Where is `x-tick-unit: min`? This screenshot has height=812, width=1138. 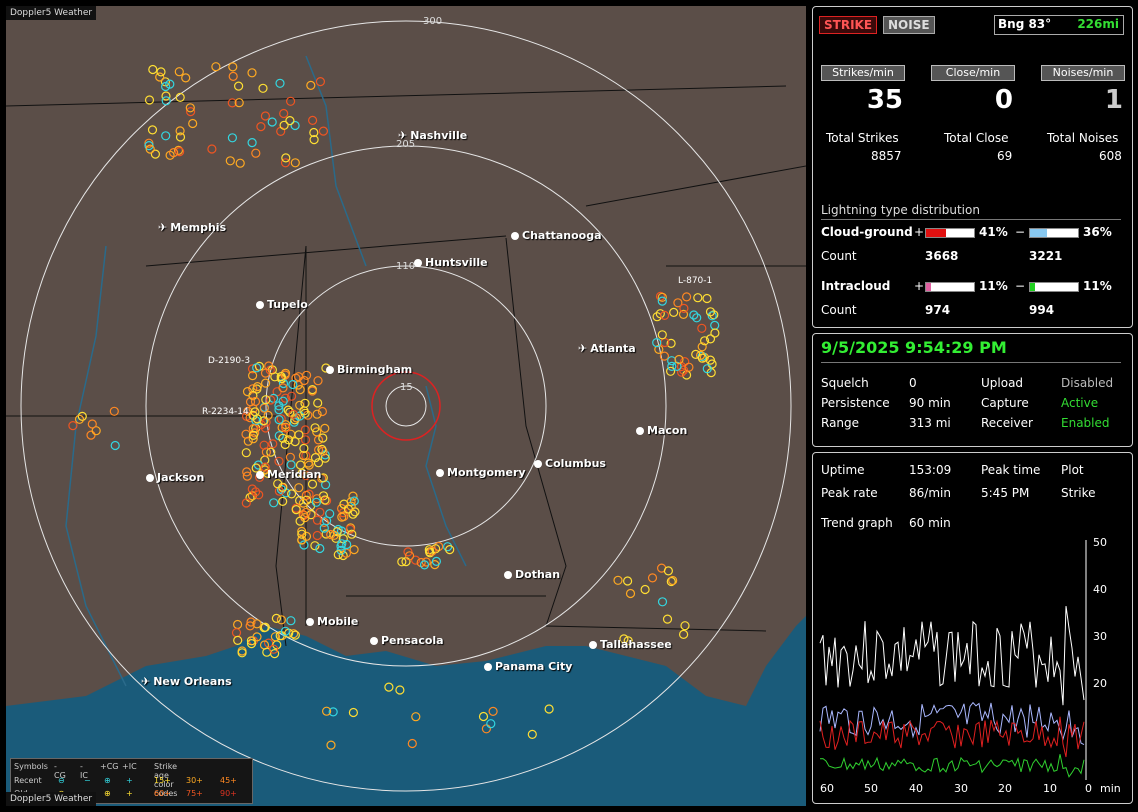 x-tick-unit: min is located at coordinates (1110, 788).